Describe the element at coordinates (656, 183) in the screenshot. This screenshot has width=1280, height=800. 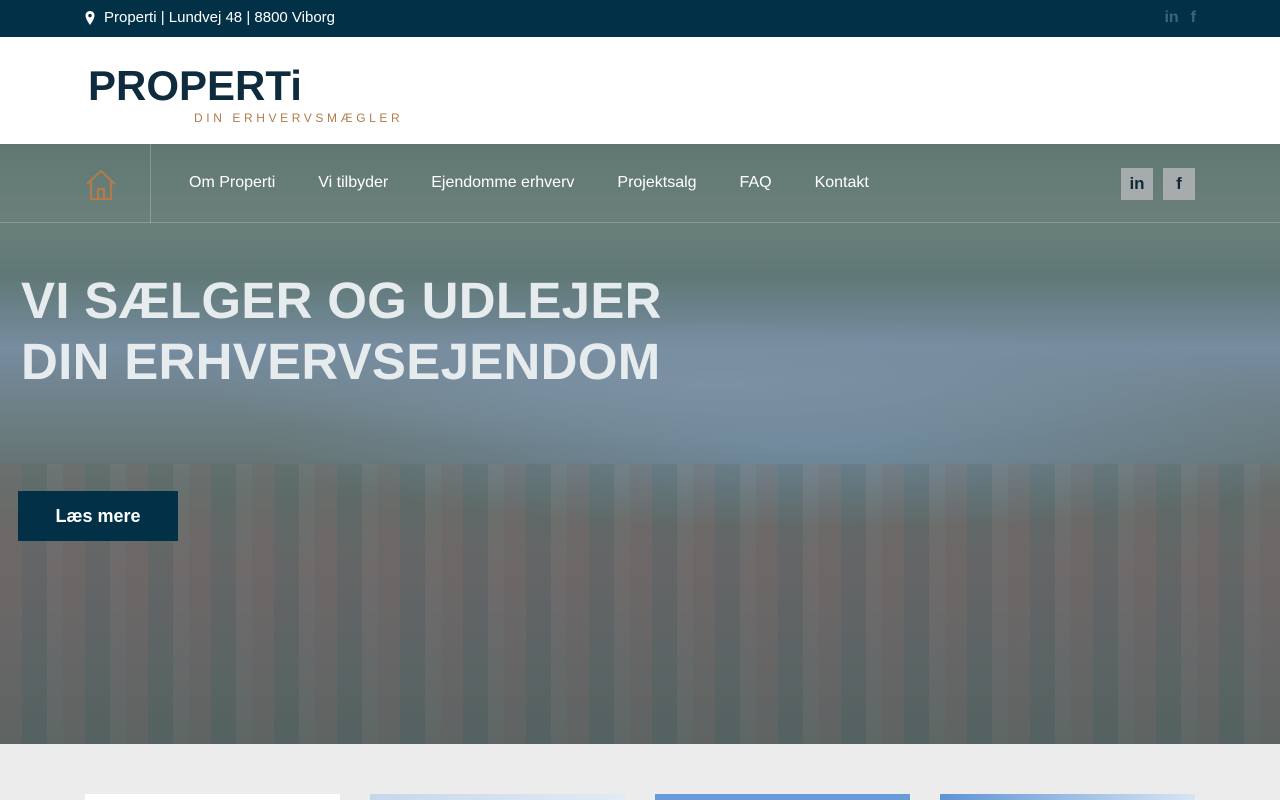
I see `nav-item-projektsalg: Projektsalg` at that location.